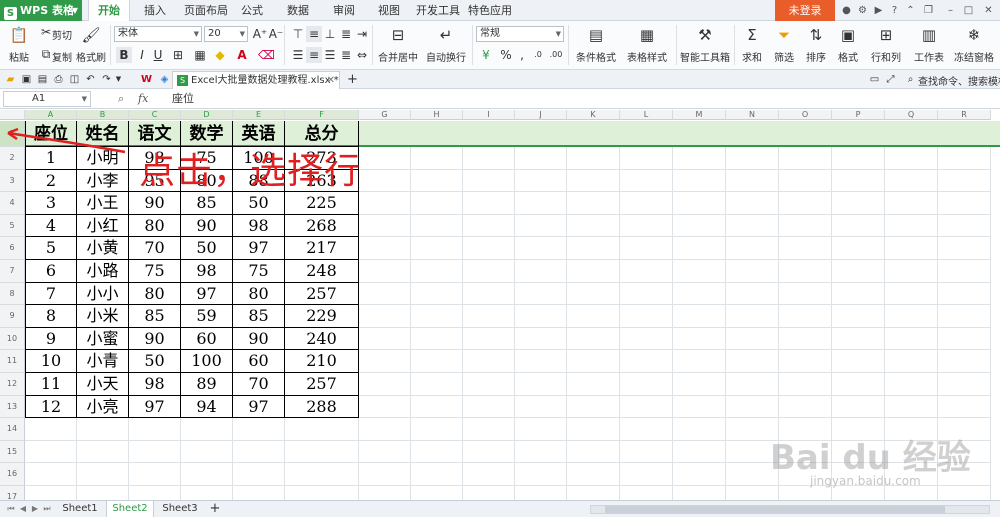 The height and width of the screenshot is (517, 1000). I want to click on row-header-9: 9, so click(12, 316).